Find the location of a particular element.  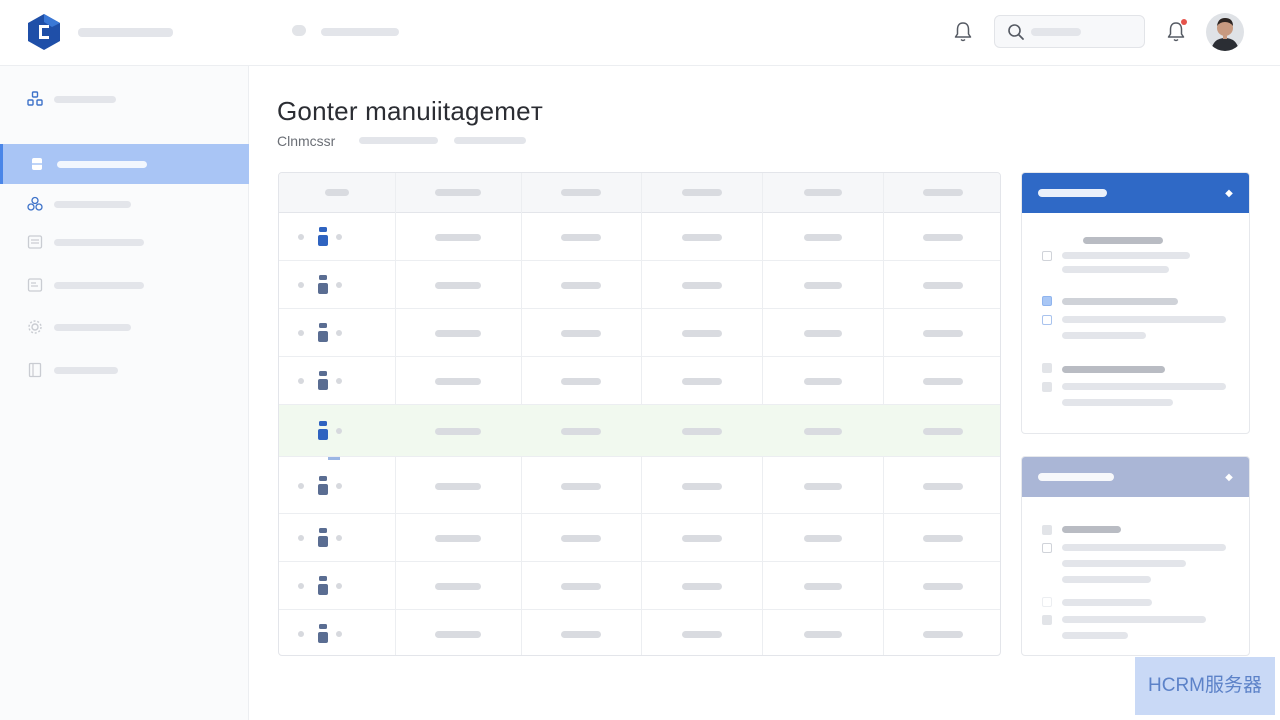

network-icon is located at coordinates (35, 203).